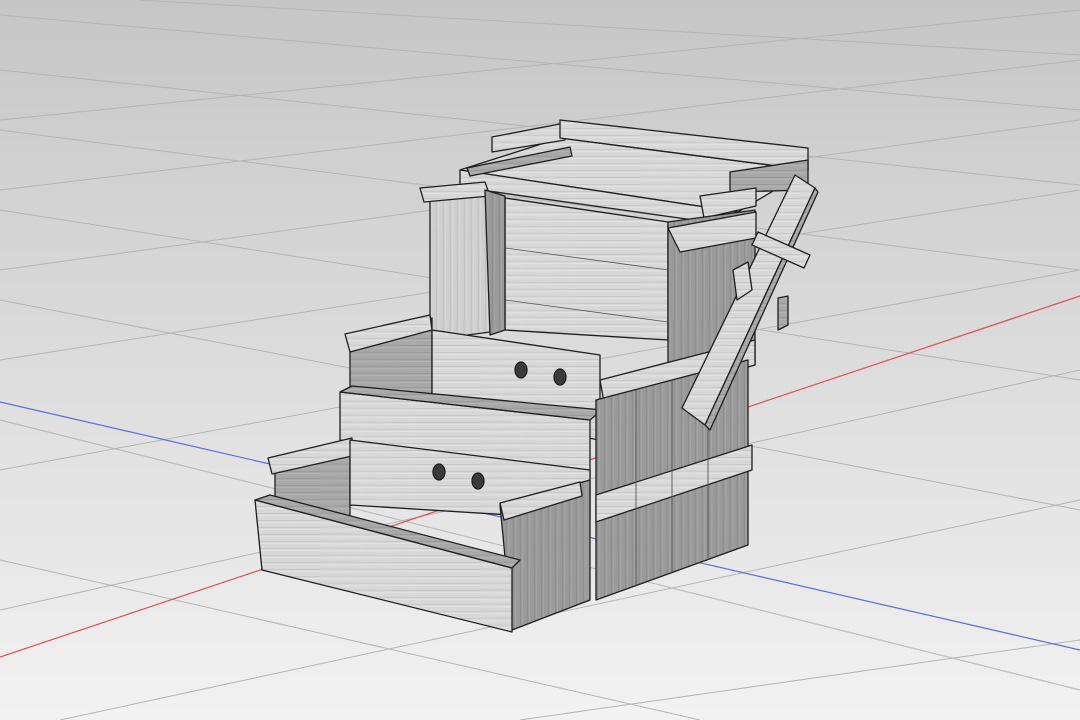 The height and width of the screenshot is (720, 1080). Describe the element at coordinates (439, 472) in the screenshot. I see `lower-step-hole-left` at that location.